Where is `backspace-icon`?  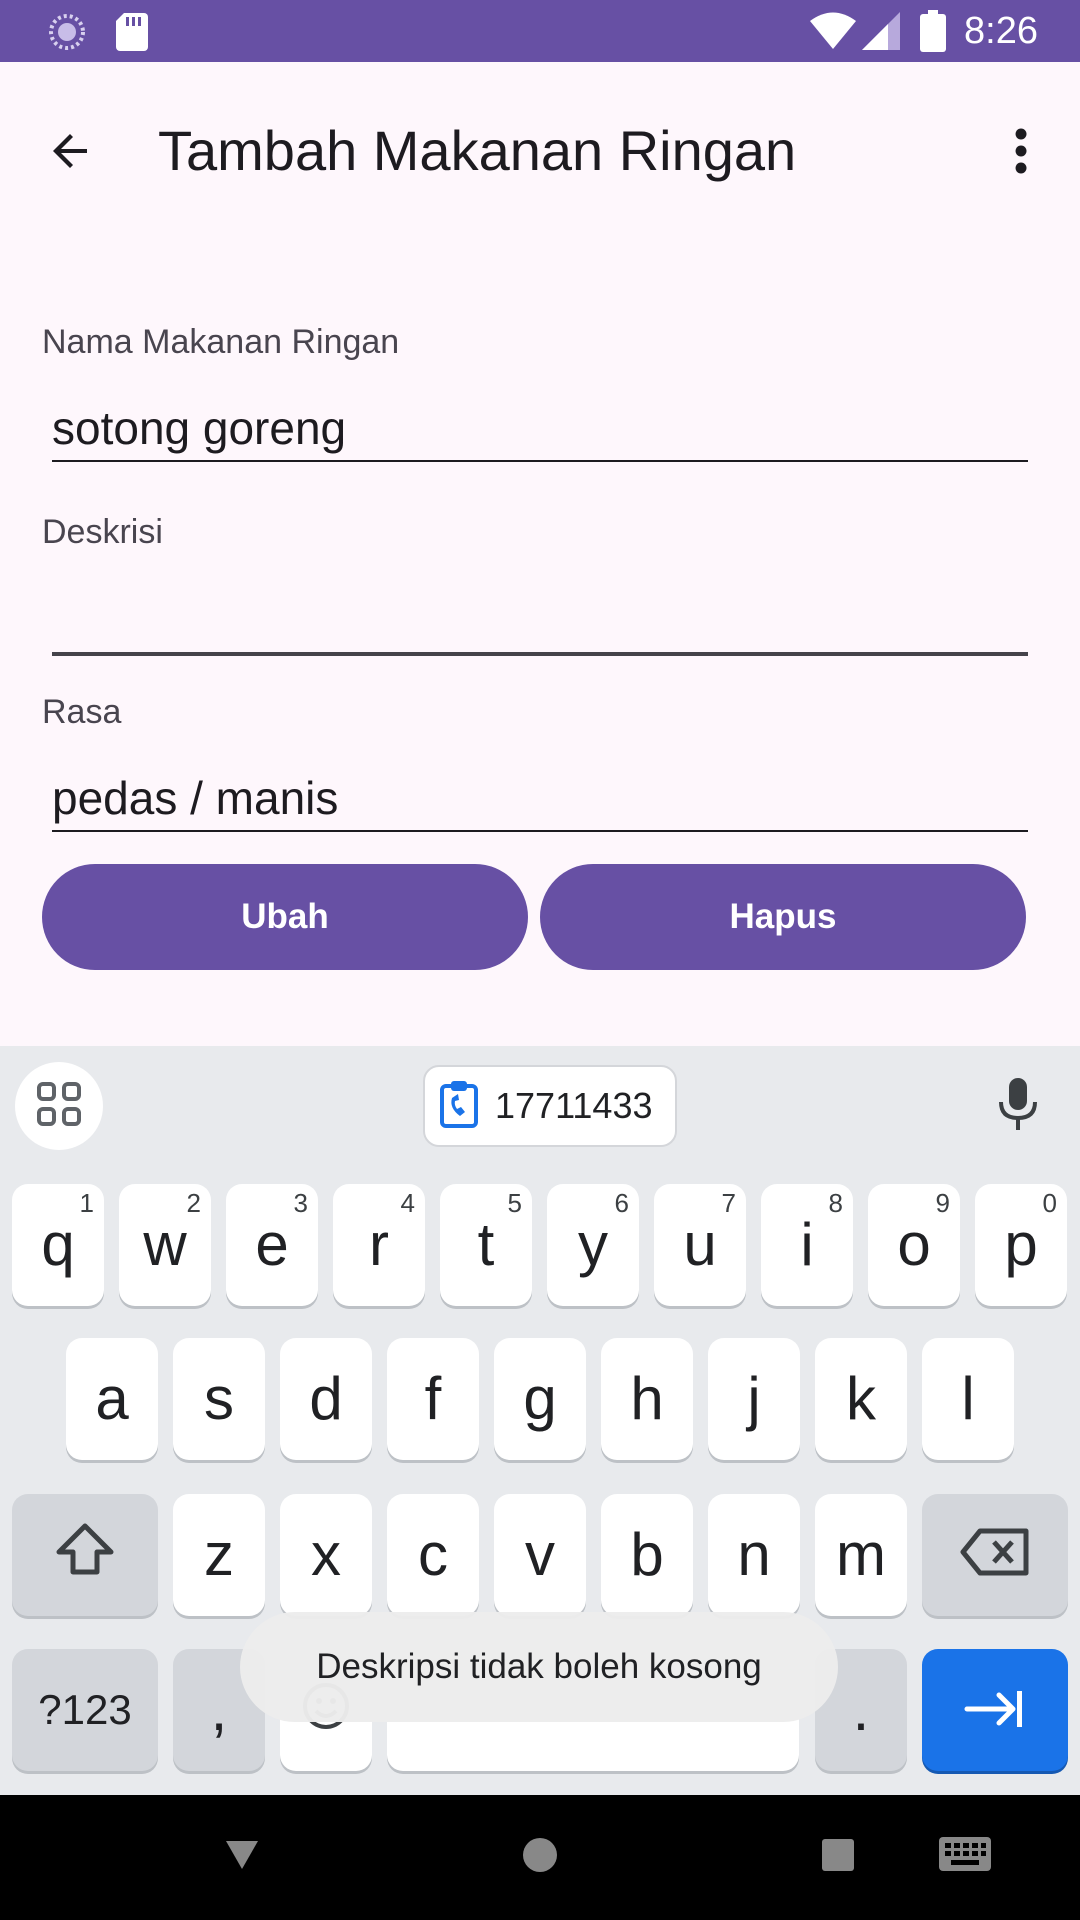
backspace-icon is located at coordinates (995, 1555).